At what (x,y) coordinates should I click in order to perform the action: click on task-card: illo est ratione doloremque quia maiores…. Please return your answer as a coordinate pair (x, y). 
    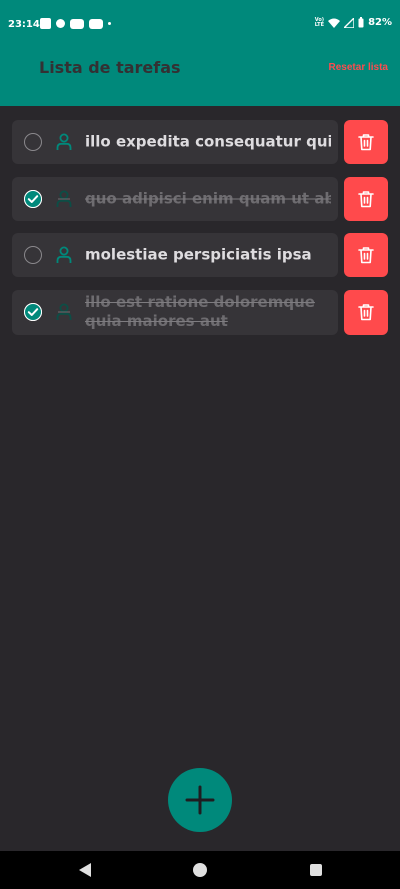
    Looking at the image, I should click on (175, 312).